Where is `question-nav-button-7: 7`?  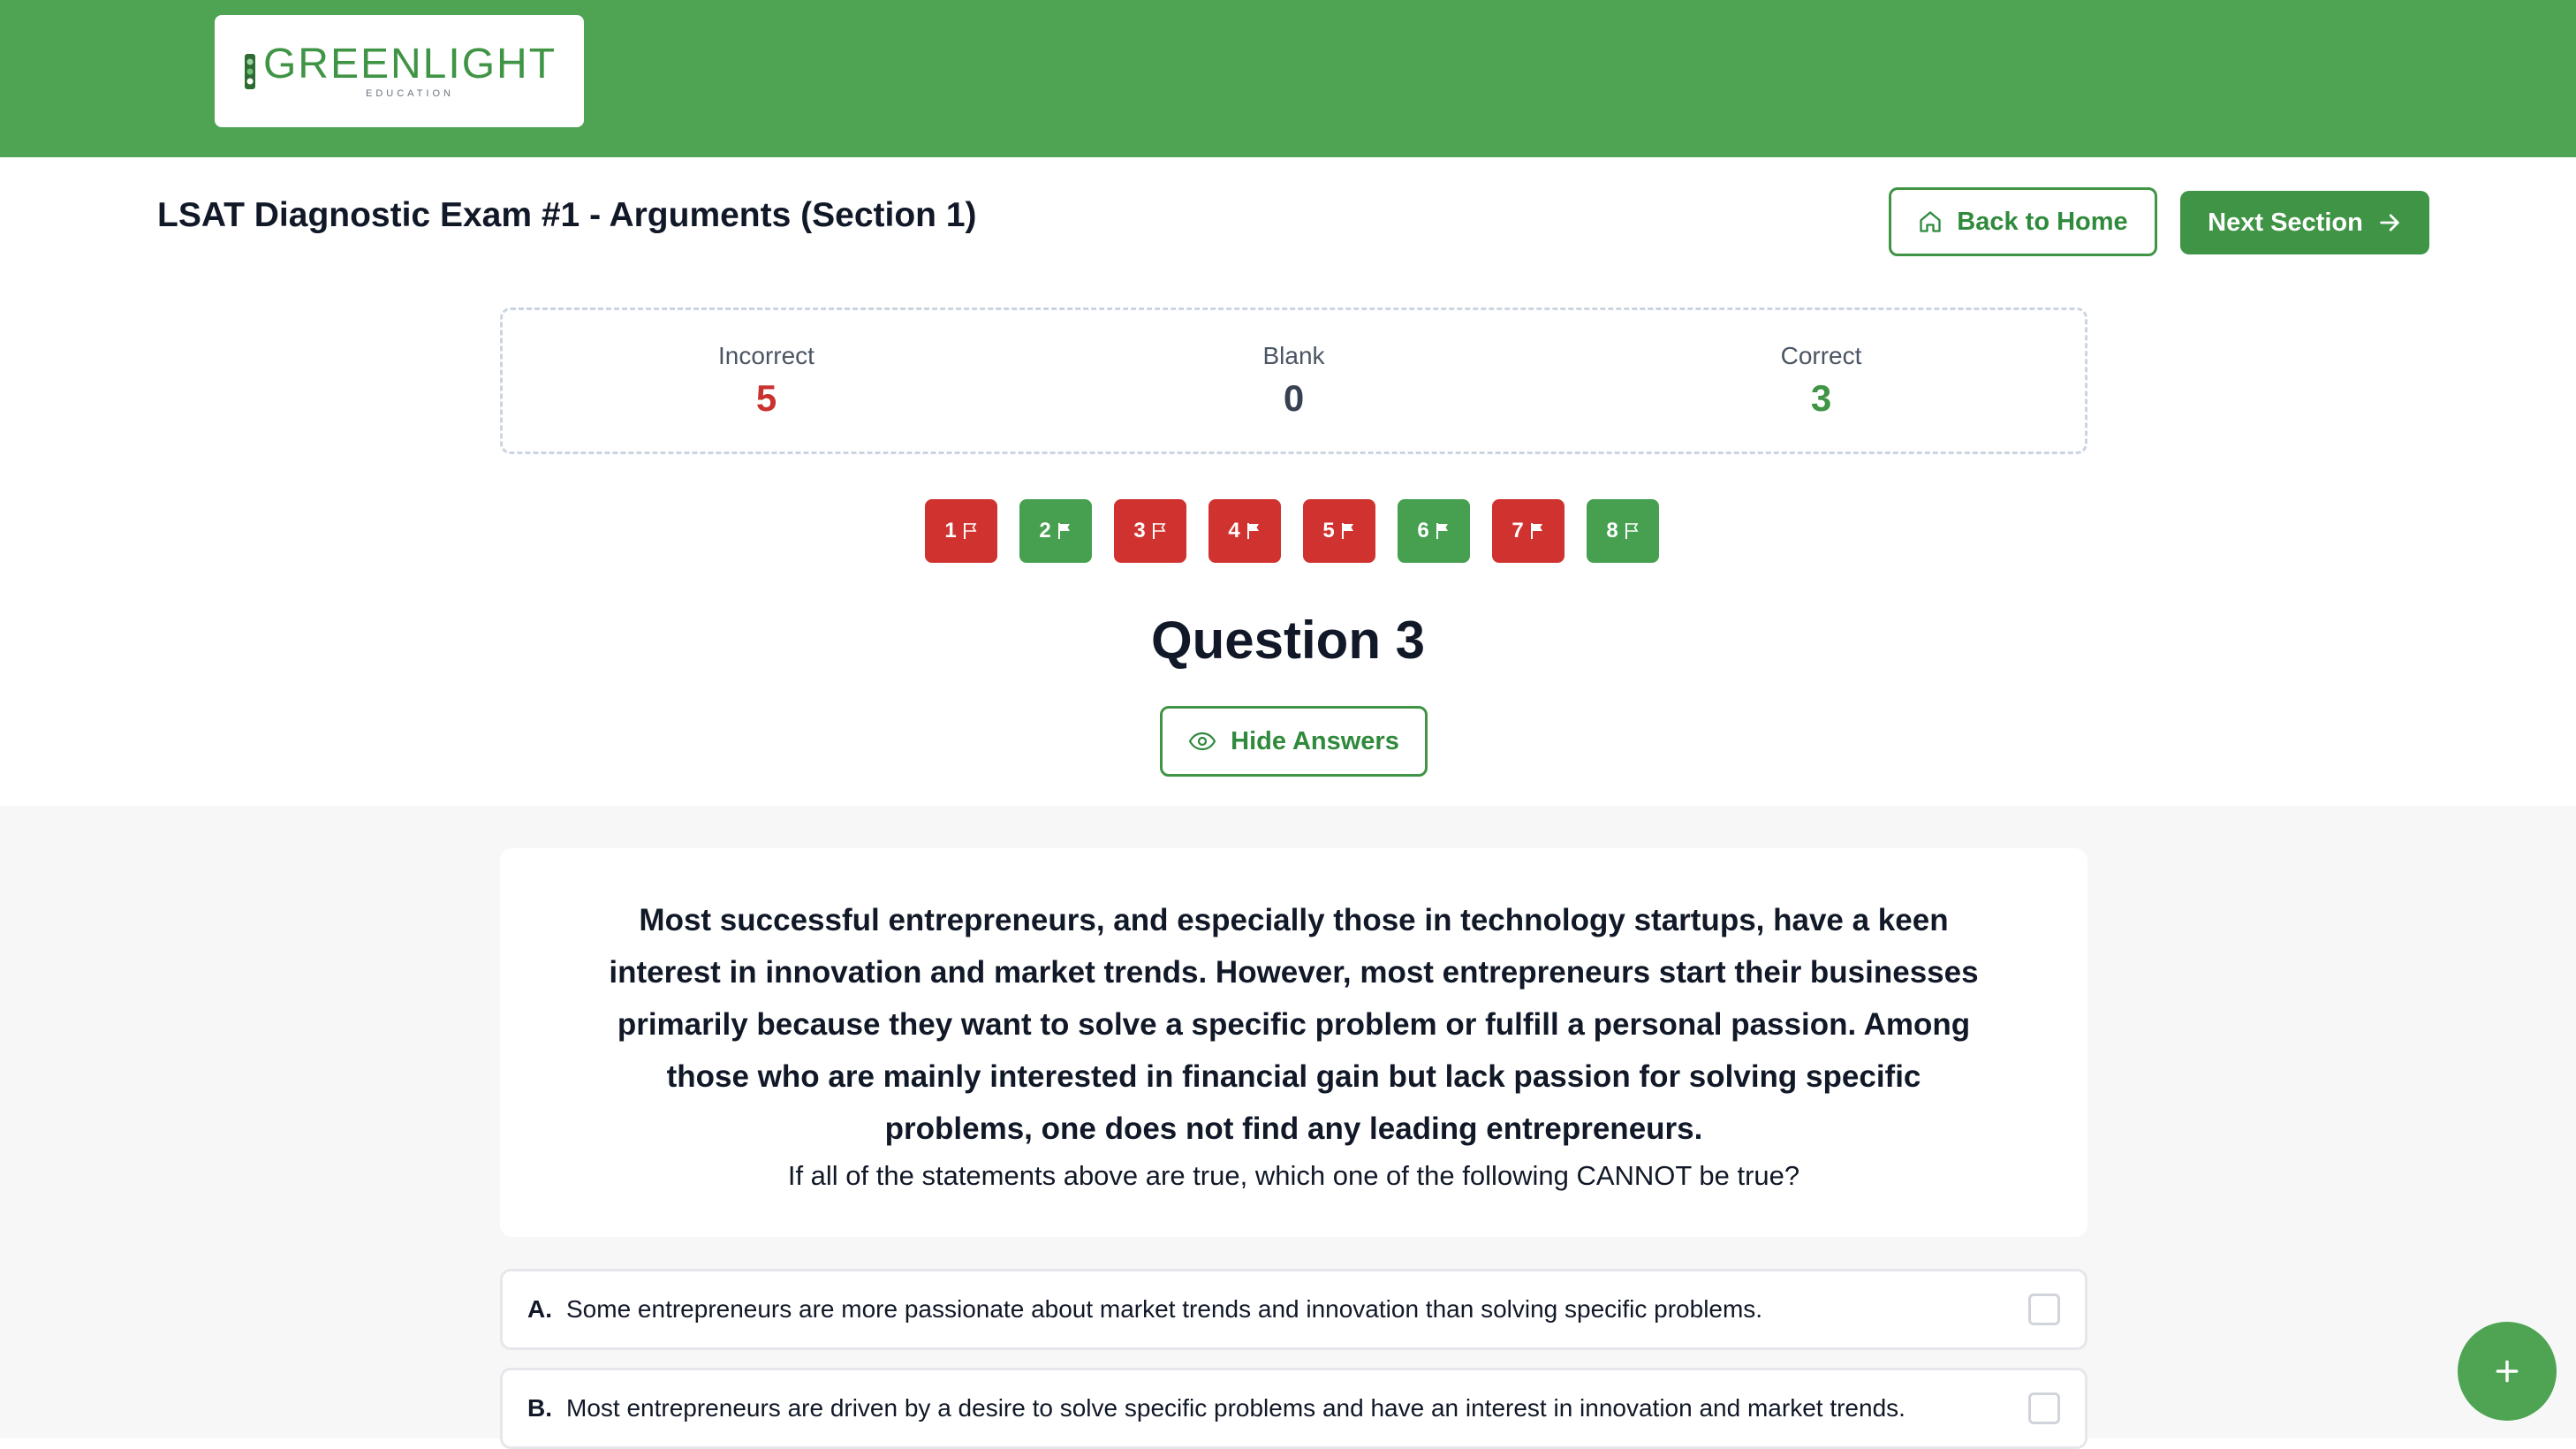 question-nav-button-7: 7 is located at coordinates (1529, 531).